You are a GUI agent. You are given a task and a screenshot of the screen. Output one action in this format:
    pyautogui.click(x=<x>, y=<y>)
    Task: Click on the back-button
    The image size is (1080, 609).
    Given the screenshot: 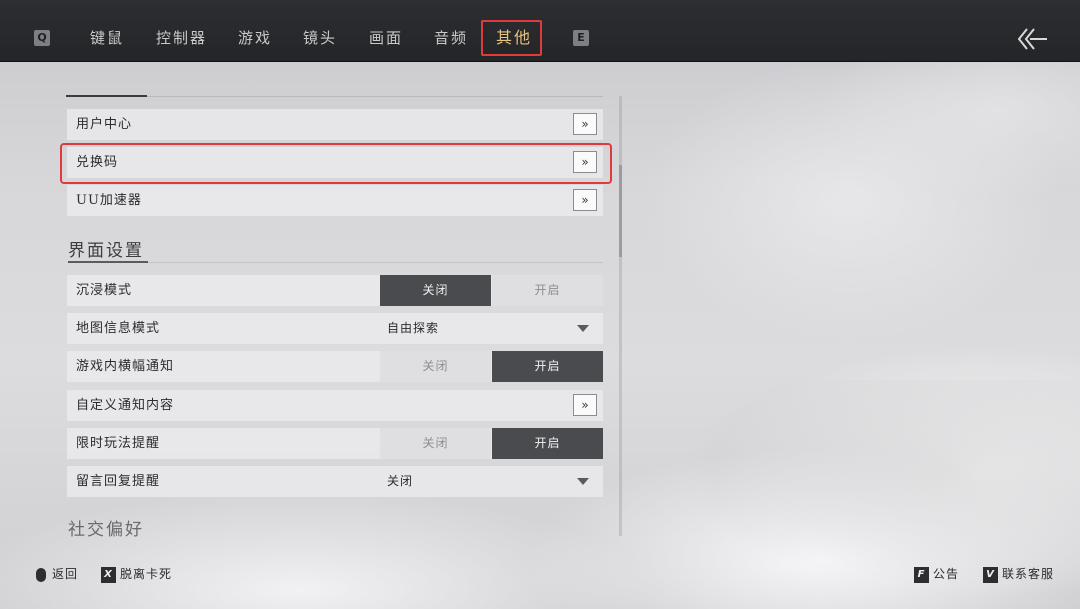 What is the action you would take?
    pyautogui.click(x=1033, y=39)
    